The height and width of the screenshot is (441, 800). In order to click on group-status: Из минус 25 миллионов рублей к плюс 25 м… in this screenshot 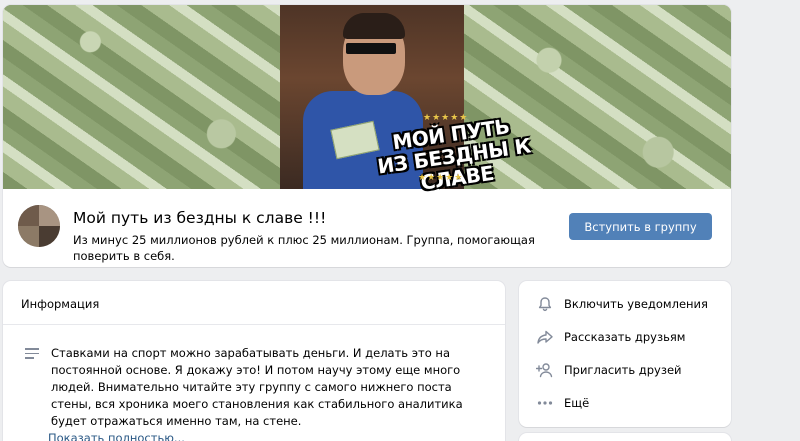, I will do `click(304, 248)`.